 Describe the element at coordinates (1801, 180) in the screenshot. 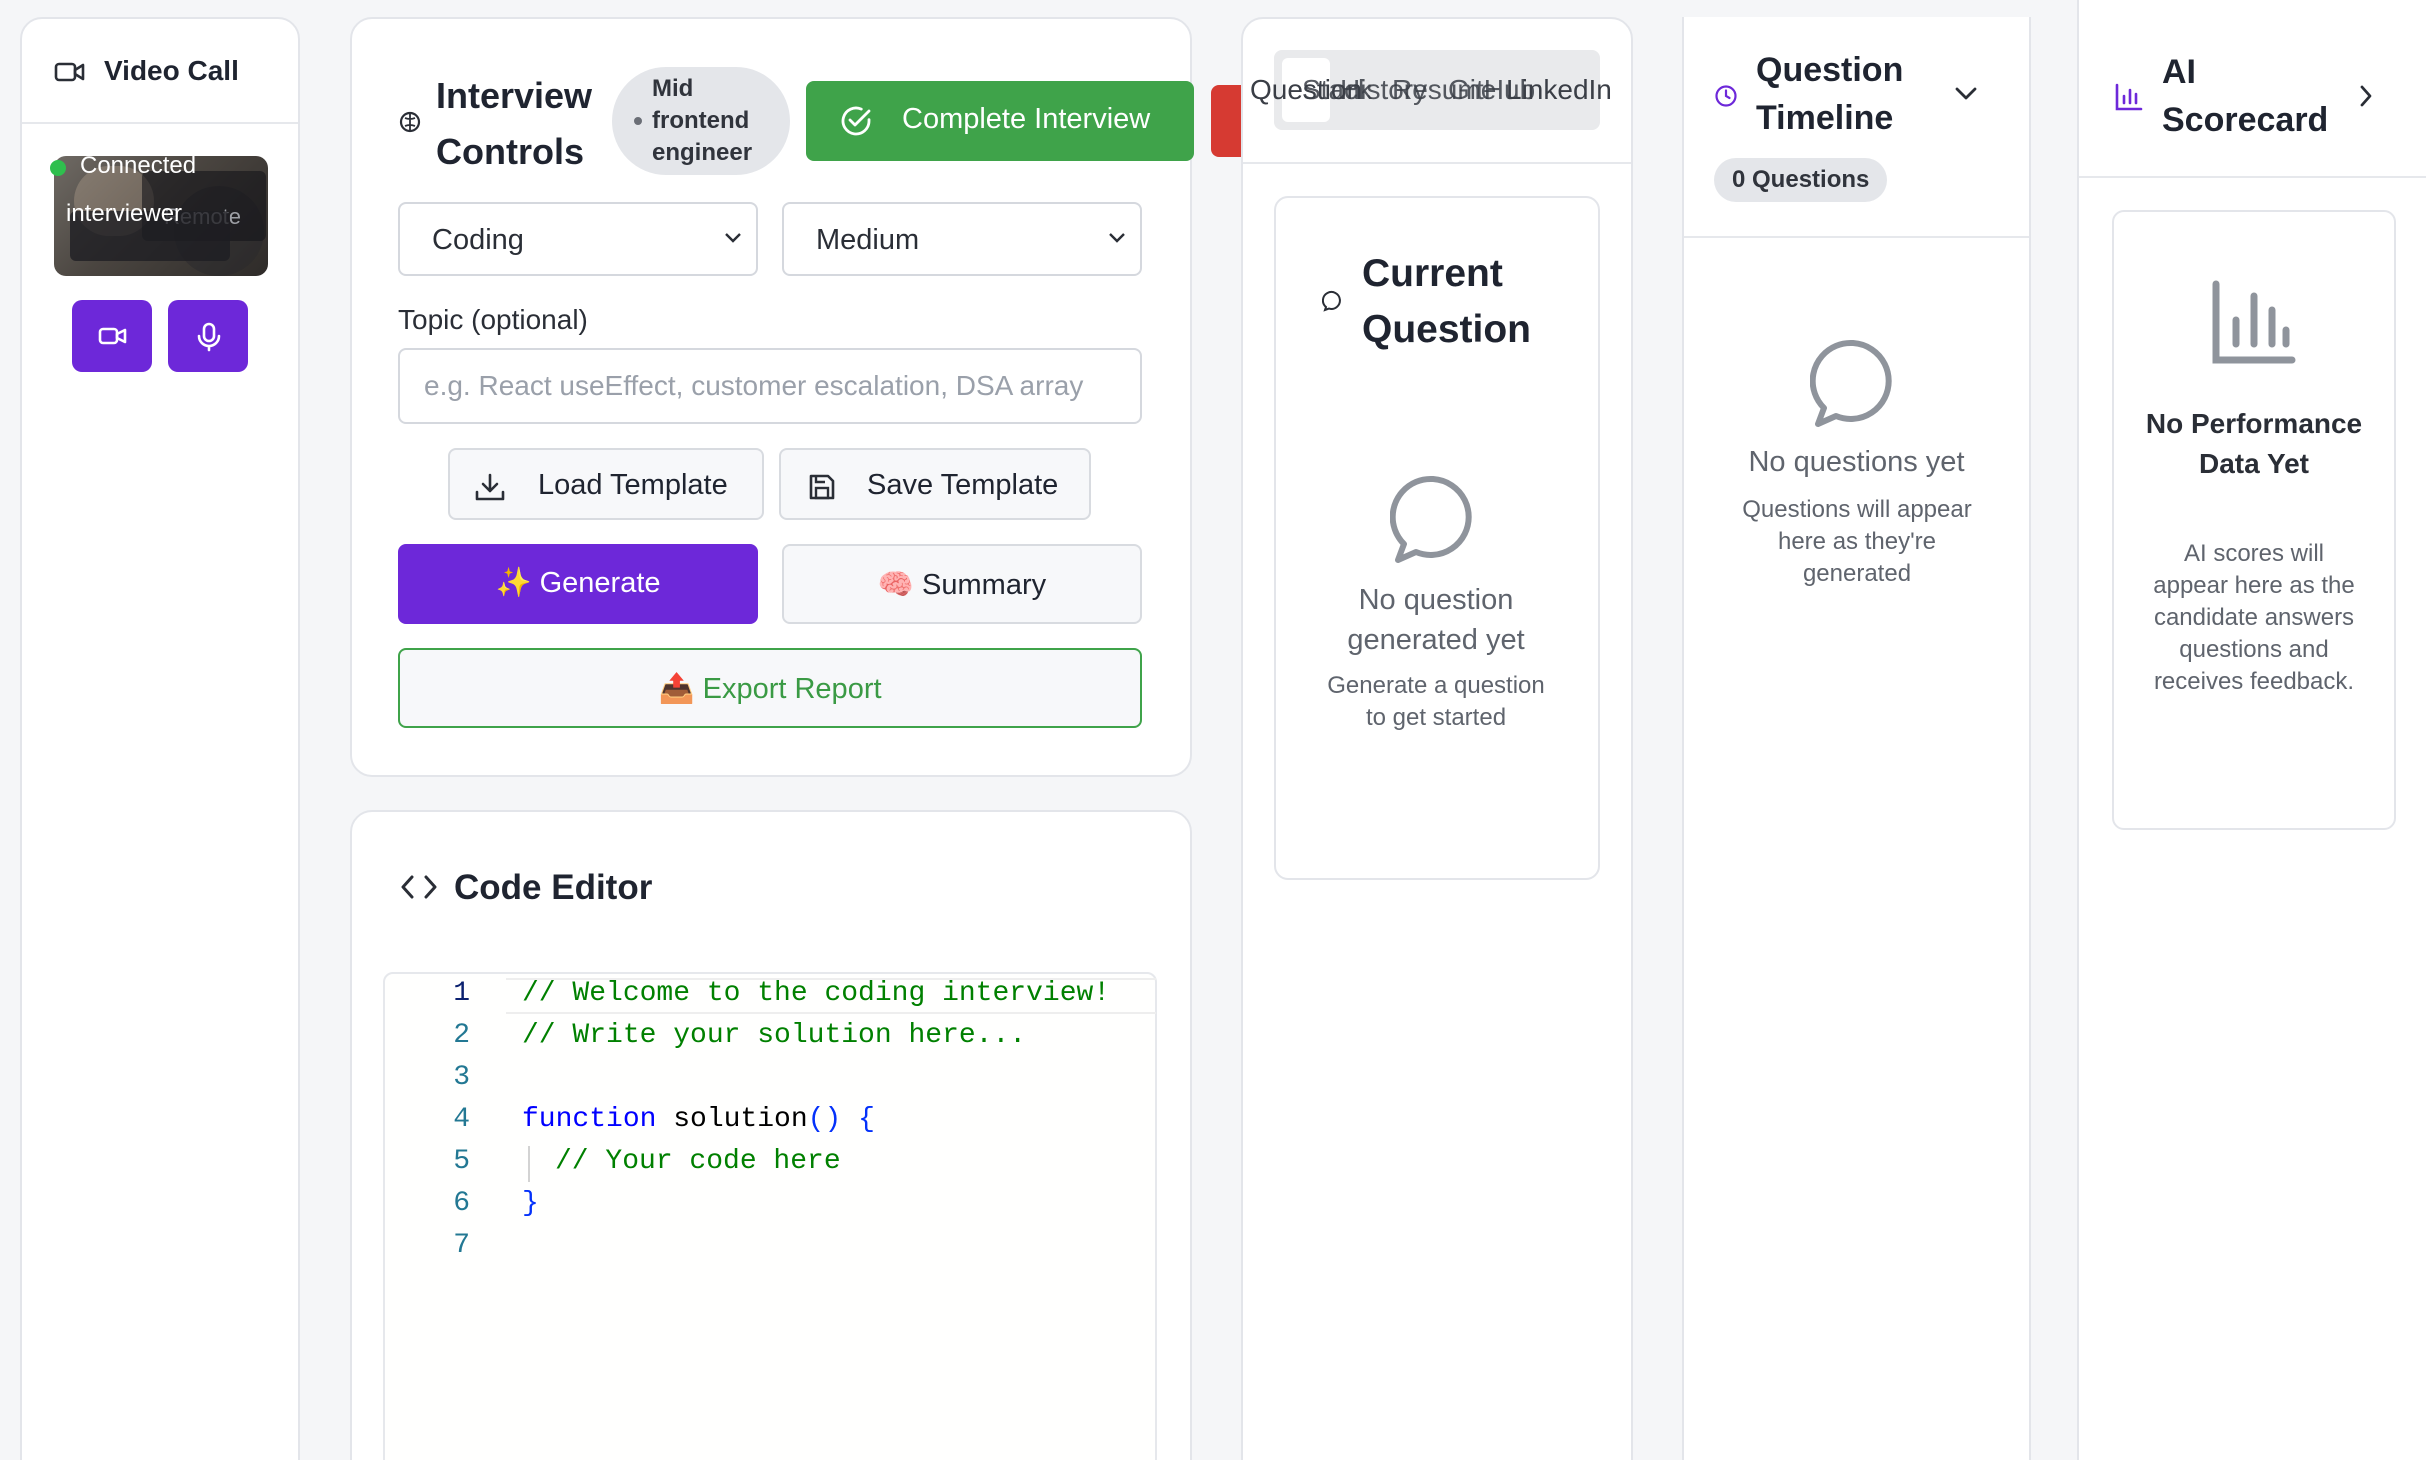

I see `question-count-badge: 0 Questions` at that location.